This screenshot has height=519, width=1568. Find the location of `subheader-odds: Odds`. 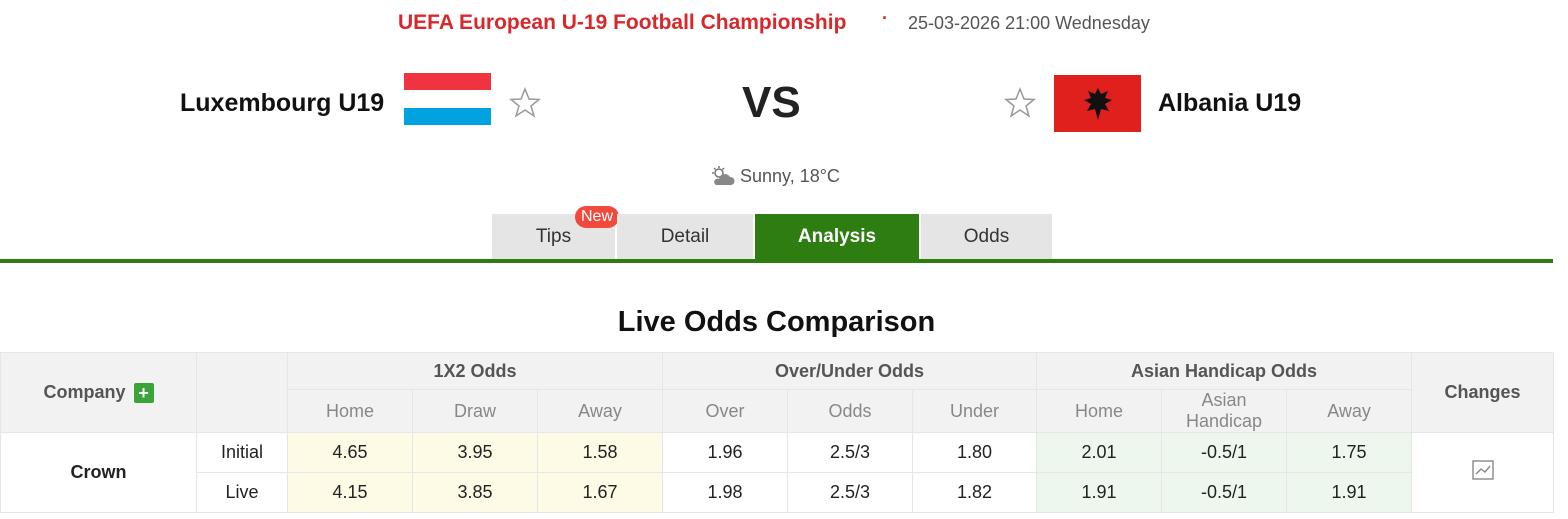

subheader-odds: Odds is located at coordinates (850, 411).